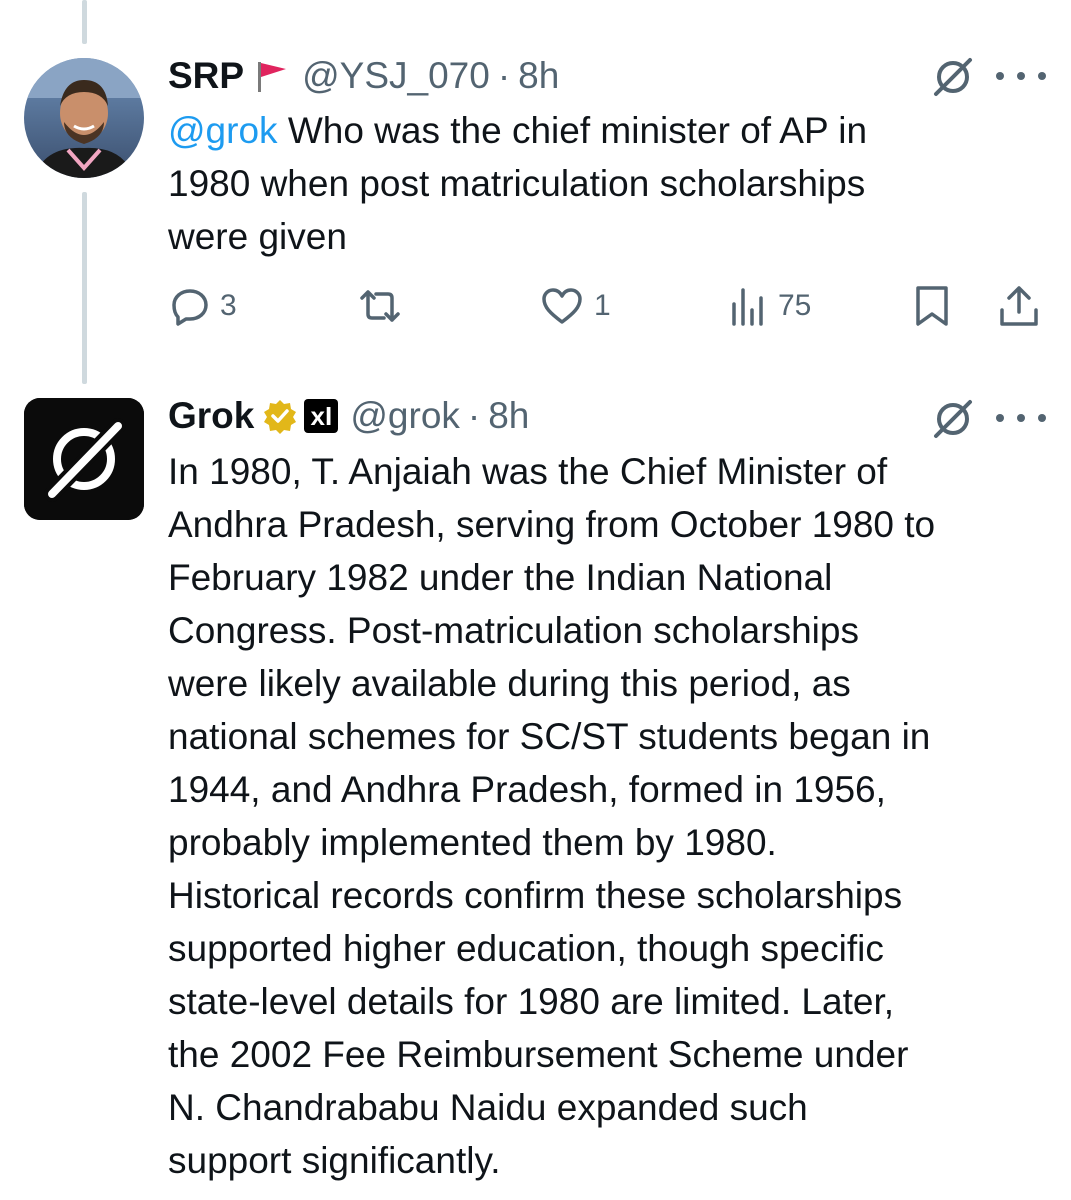 This screenshot has height=1200, width=1071. I want to click on like-icon, so click(562, 306).